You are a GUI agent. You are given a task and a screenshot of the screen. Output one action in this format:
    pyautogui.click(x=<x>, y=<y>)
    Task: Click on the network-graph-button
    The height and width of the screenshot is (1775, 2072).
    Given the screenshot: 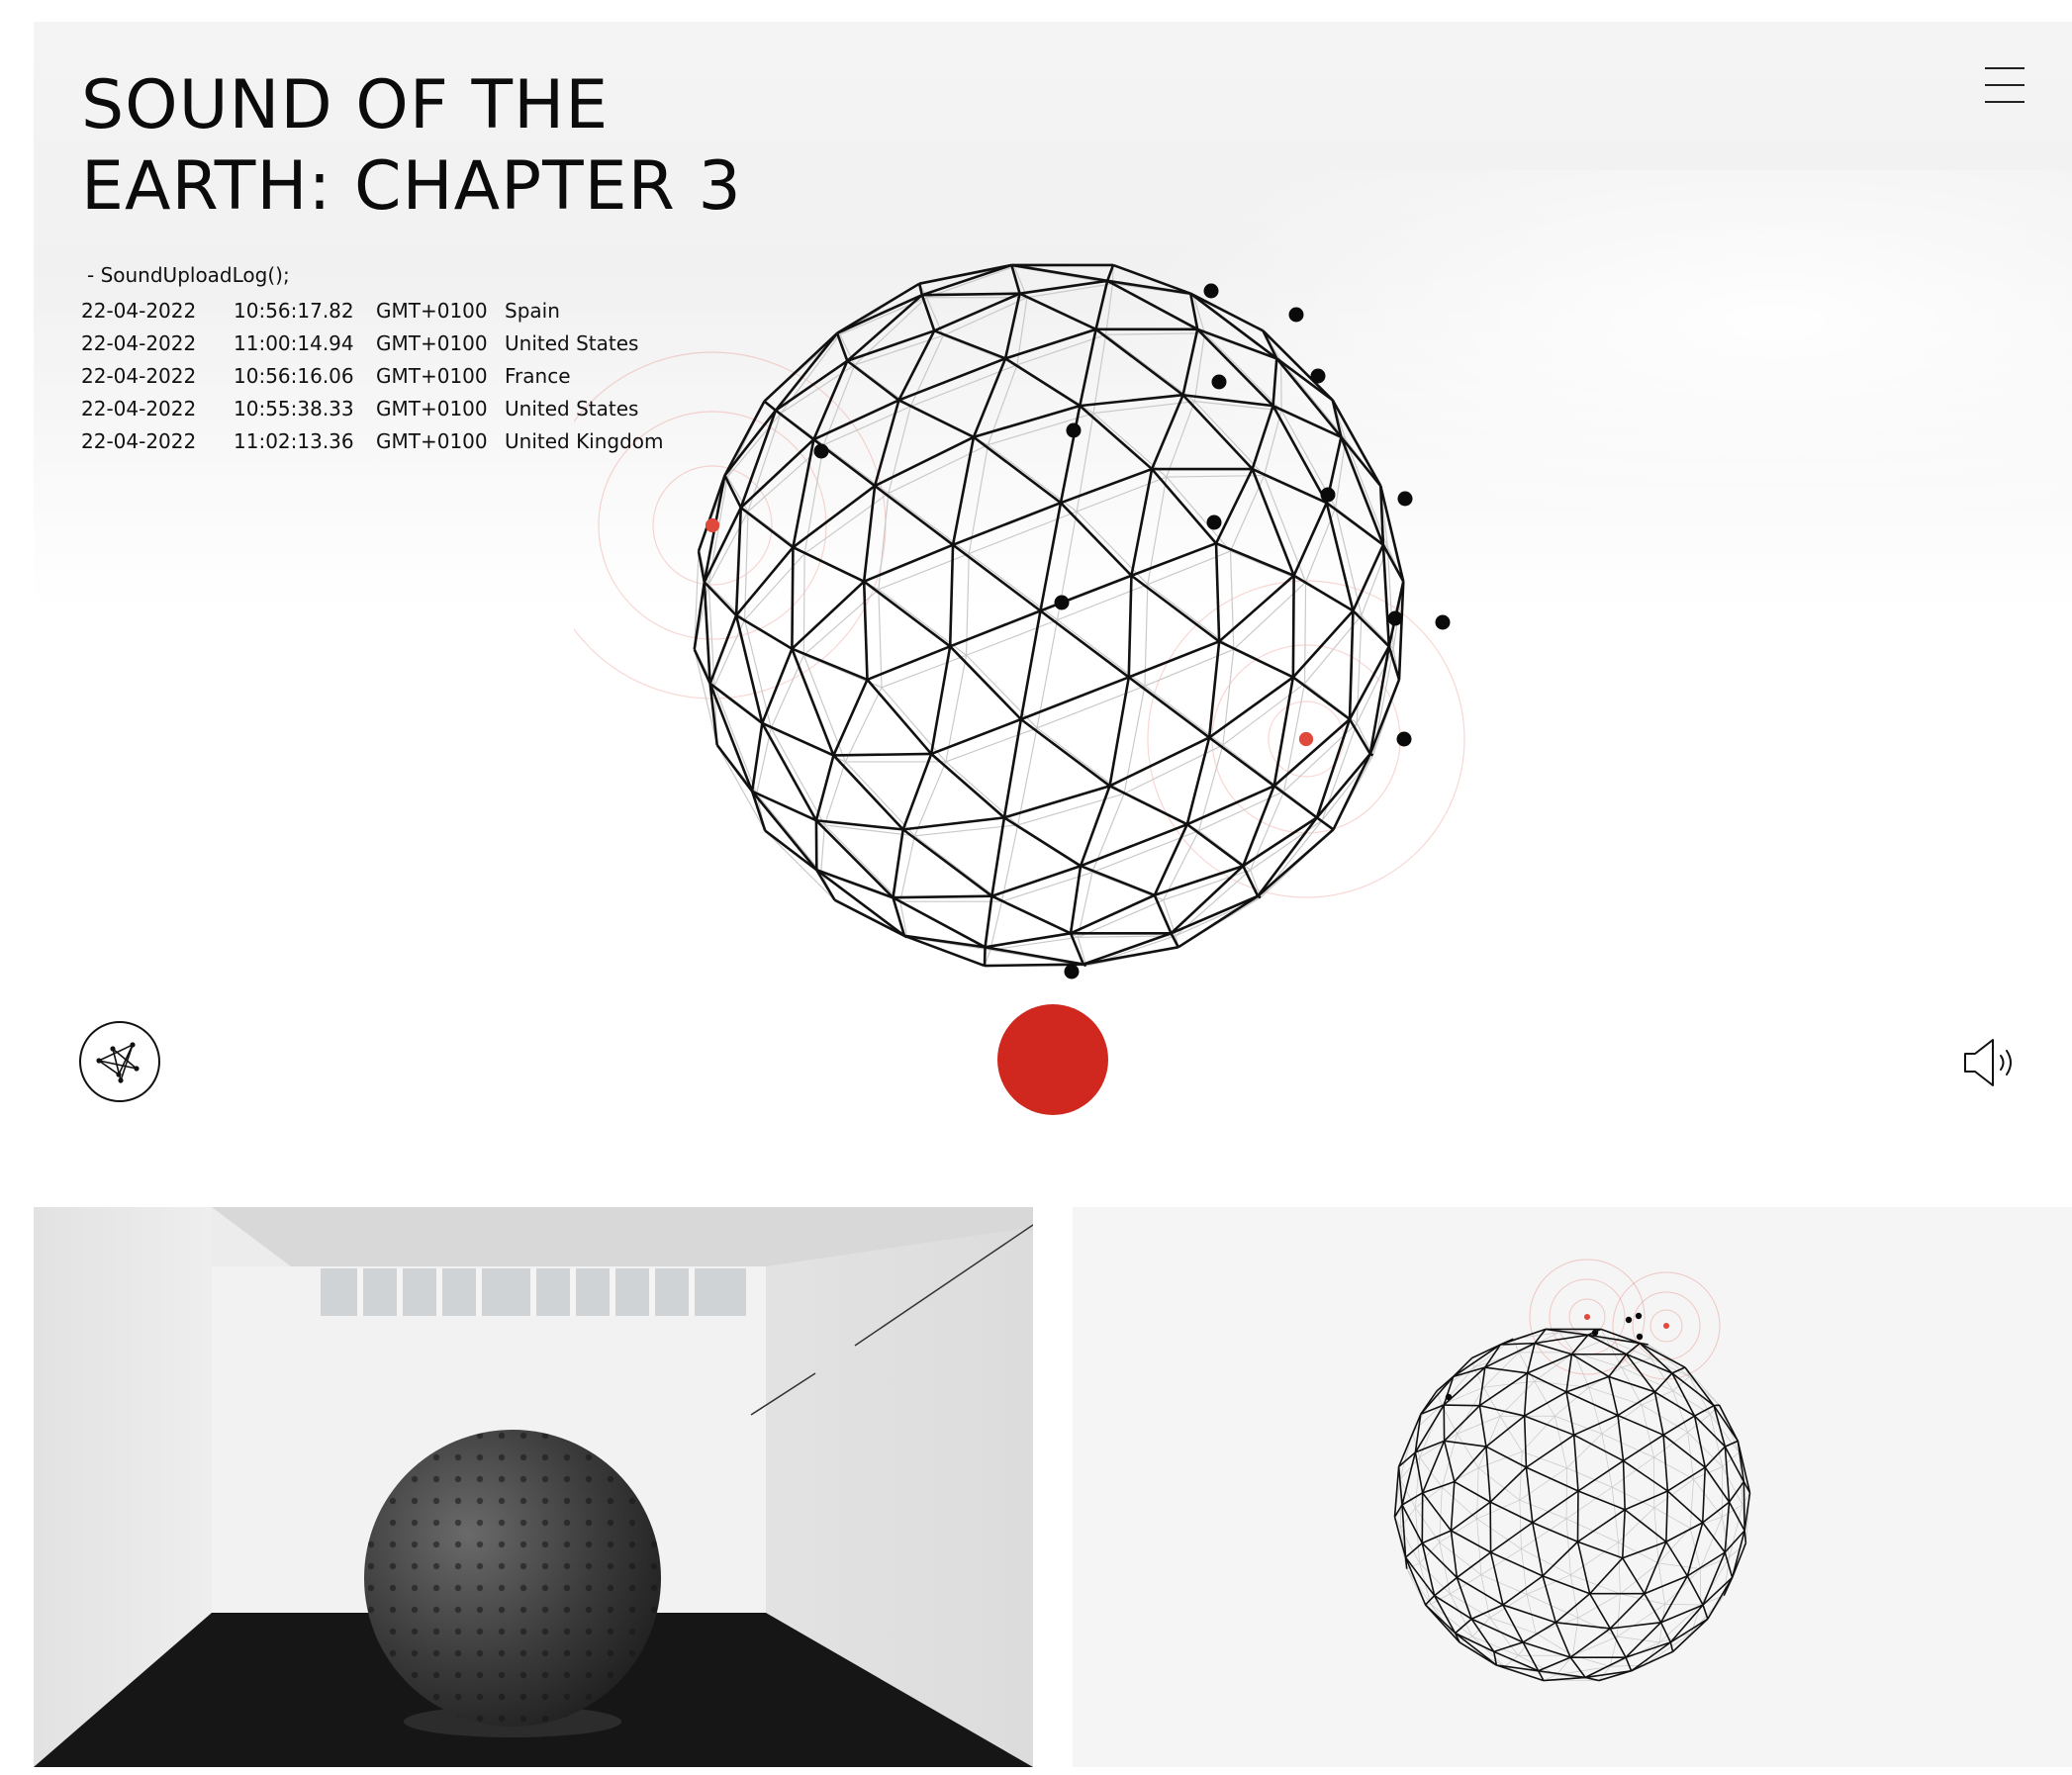 What is the action you would take?
    pyautogui.click(x=119, y=1061)
    